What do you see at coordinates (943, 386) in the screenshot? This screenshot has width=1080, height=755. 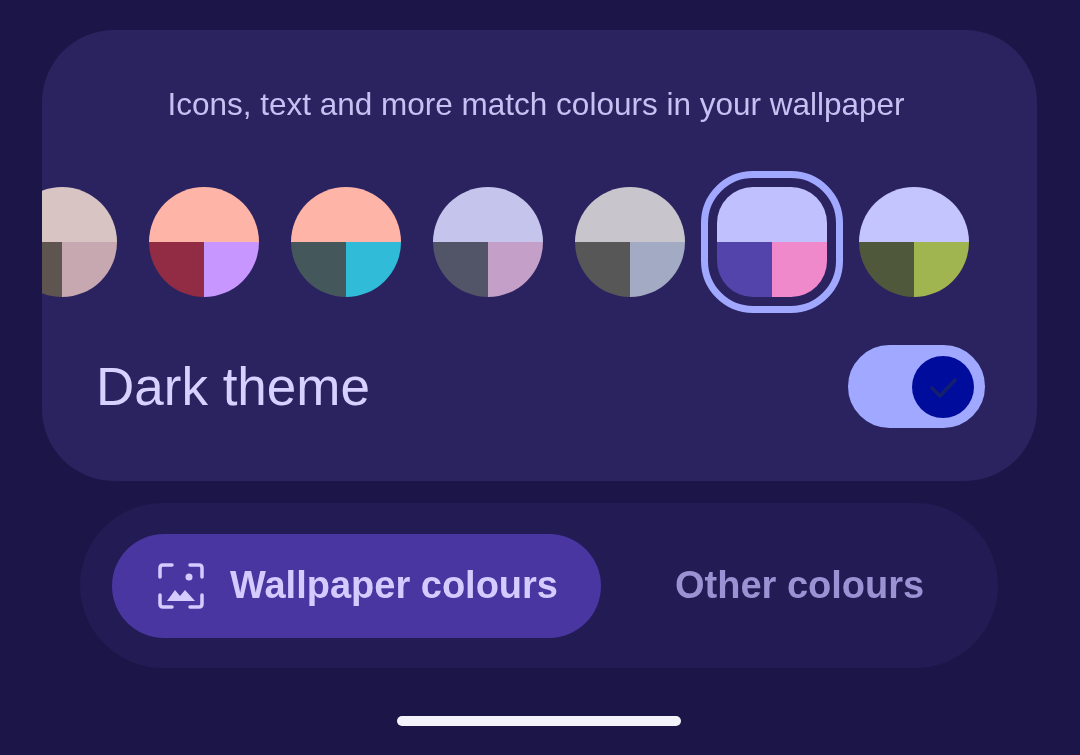 I see `check-icon` at bounding box center [943, 386].